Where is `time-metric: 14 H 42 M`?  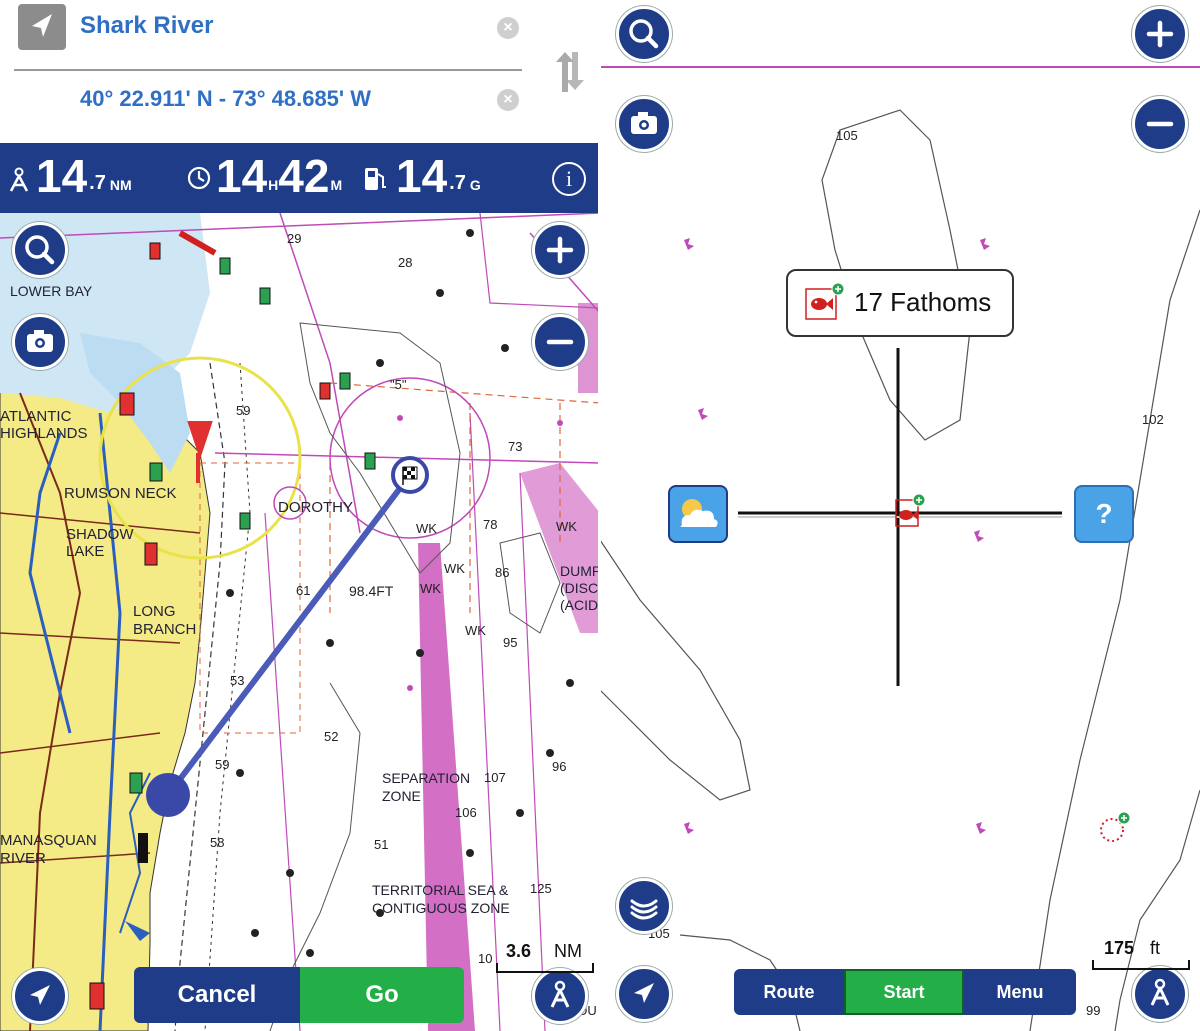 time-metric: 14 H 42 M is located at coordinates (279, 176).